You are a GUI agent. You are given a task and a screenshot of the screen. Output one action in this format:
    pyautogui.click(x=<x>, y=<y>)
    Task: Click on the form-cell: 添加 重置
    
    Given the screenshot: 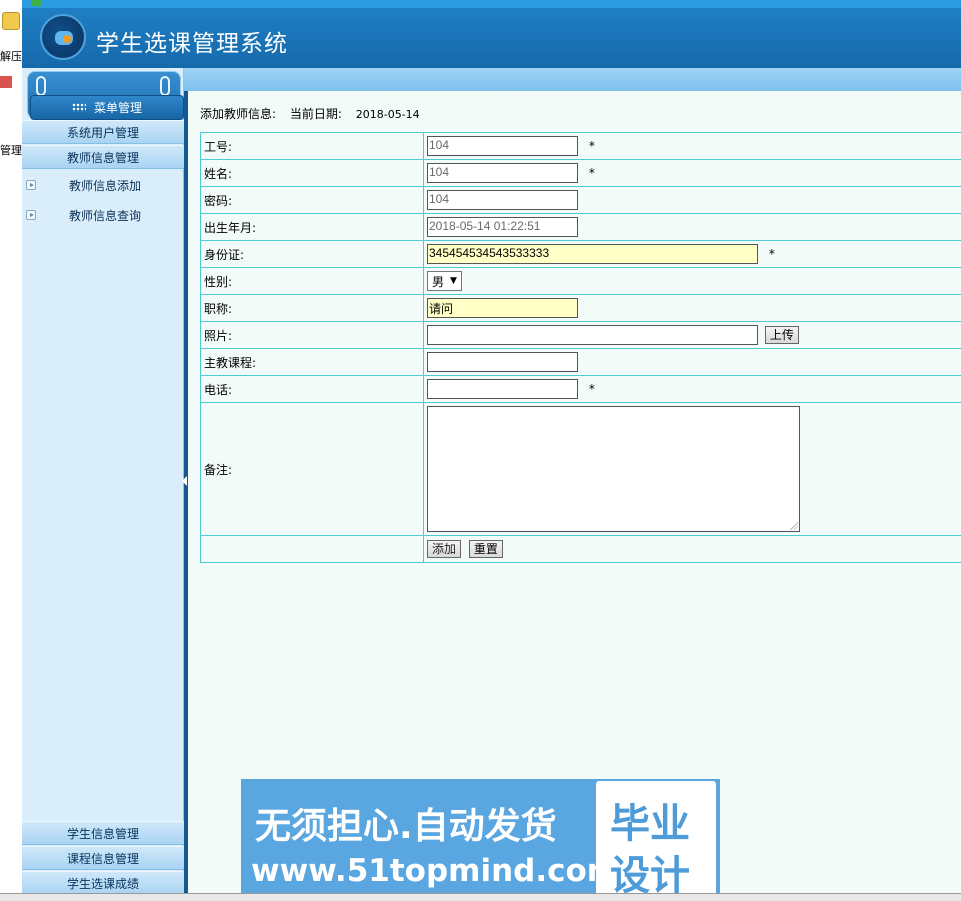 What is the action you would take?
    pyautogui.click(x=692, y=549)
    